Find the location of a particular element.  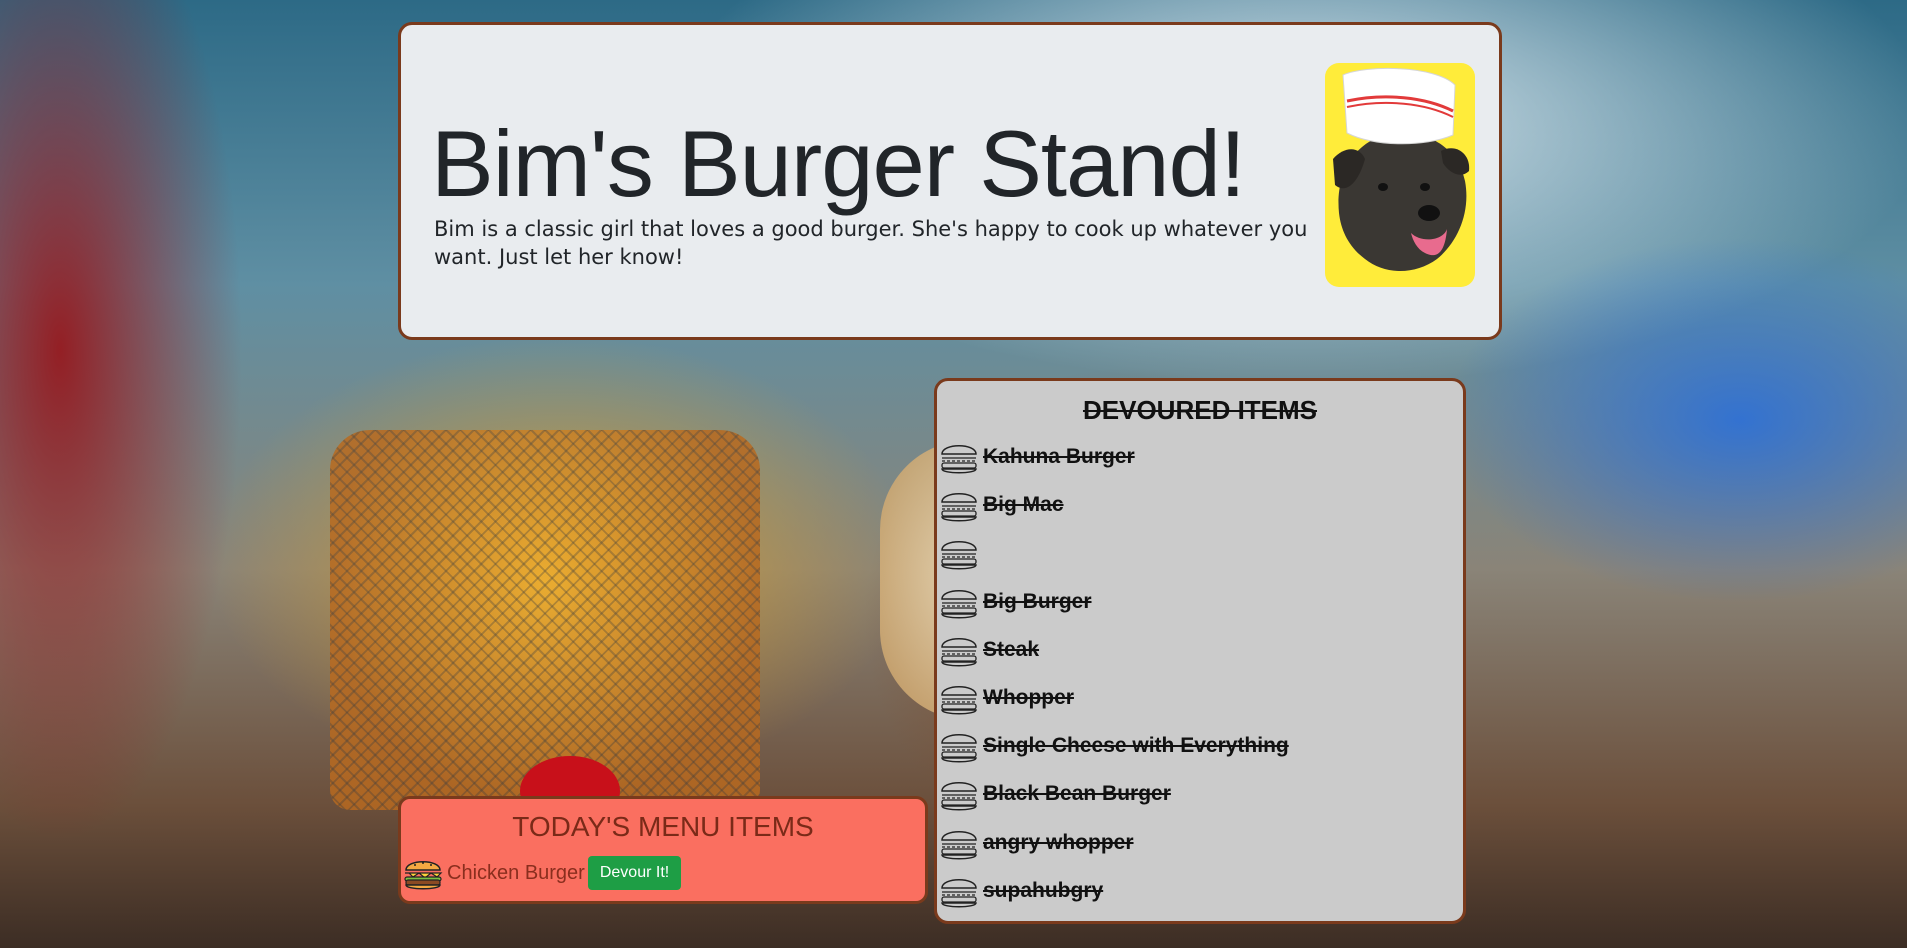

devoured-item: Kahuna Burger is located at coordinates (1114, 457).